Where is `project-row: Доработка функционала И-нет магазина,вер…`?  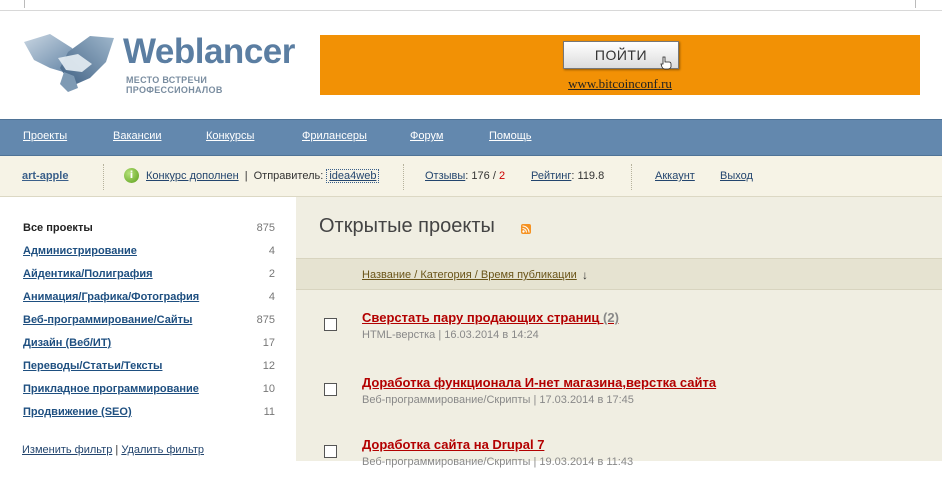 project-row: Доработка функционала И-нет магазина,вер… is located at coordinates (619, 401).